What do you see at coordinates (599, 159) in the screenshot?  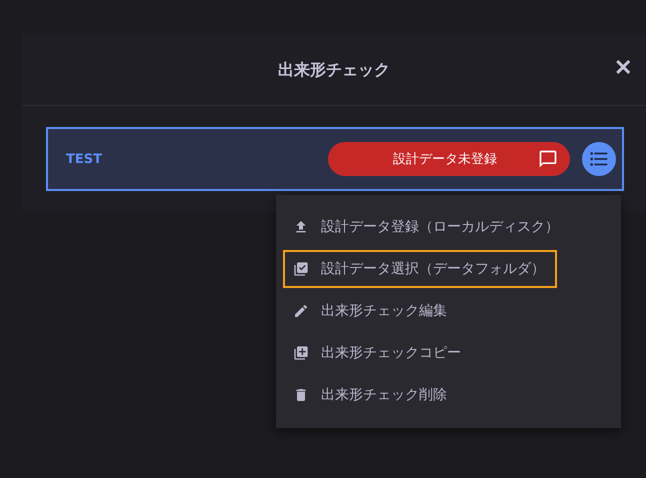 I see `menu-button` at bounding box center [599, 159].